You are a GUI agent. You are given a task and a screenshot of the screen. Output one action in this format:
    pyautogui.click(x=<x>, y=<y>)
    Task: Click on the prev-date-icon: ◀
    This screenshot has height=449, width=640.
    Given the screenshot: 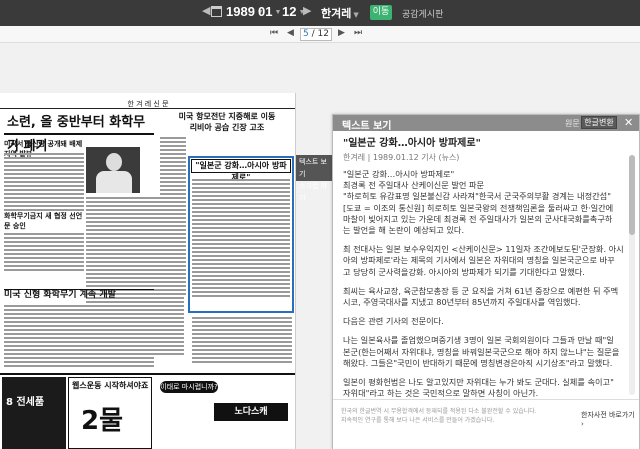 What is the action you would take?
    pyautogui.click(x=206, y=10)
    